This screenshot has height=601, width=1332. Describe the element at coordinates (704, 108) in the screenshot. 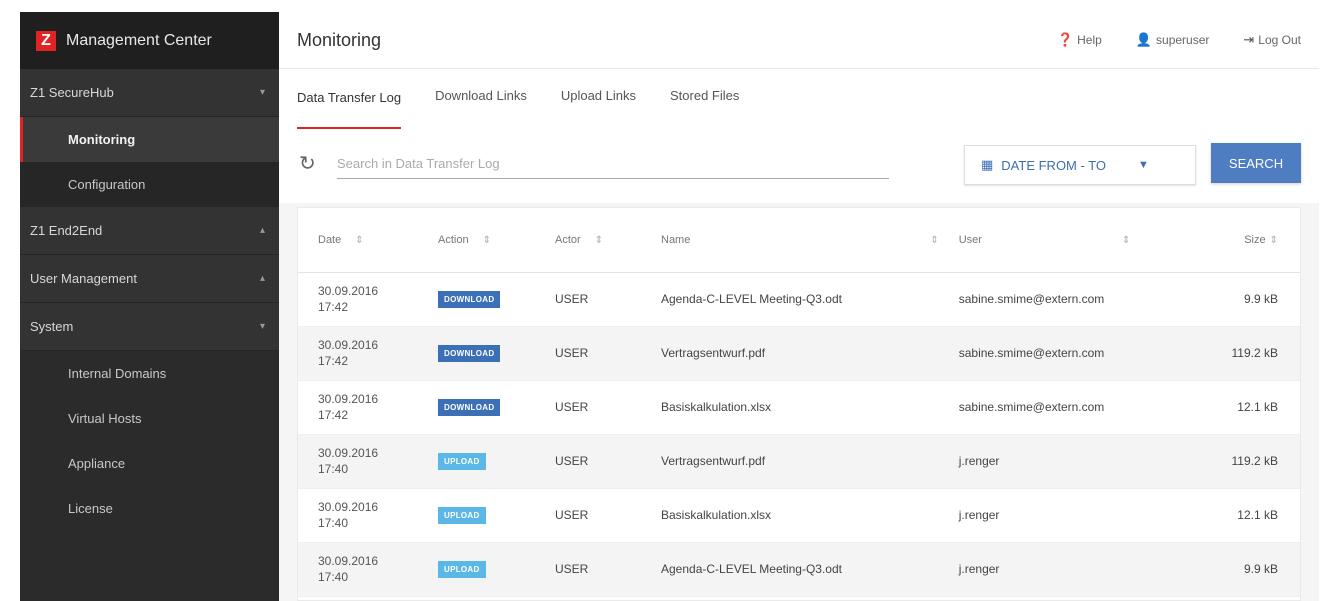

I see `tab-stored-files: Stored Files` at that location.